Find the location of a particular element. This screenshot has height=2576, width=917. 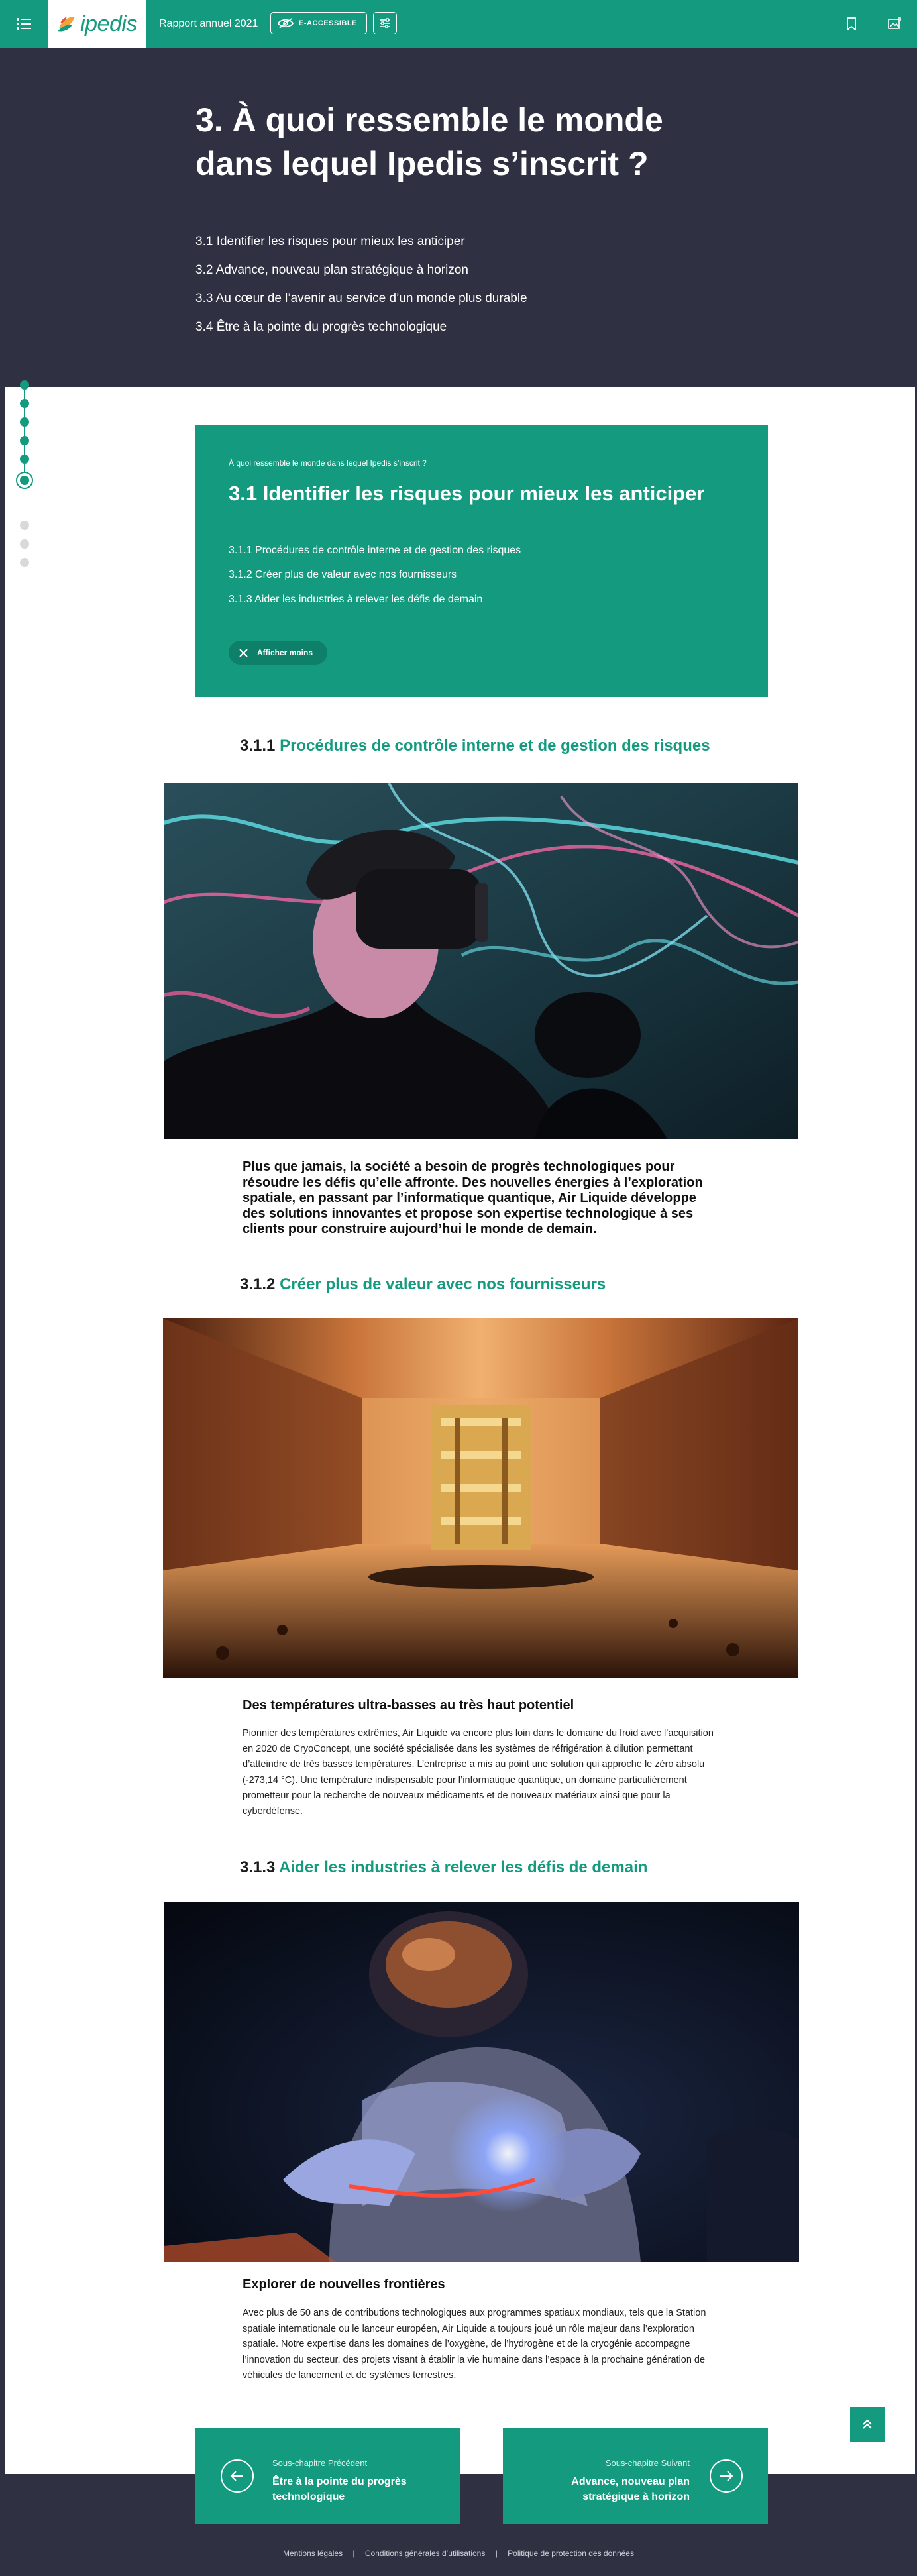

gallery-button is located at coordinates (895, 24).